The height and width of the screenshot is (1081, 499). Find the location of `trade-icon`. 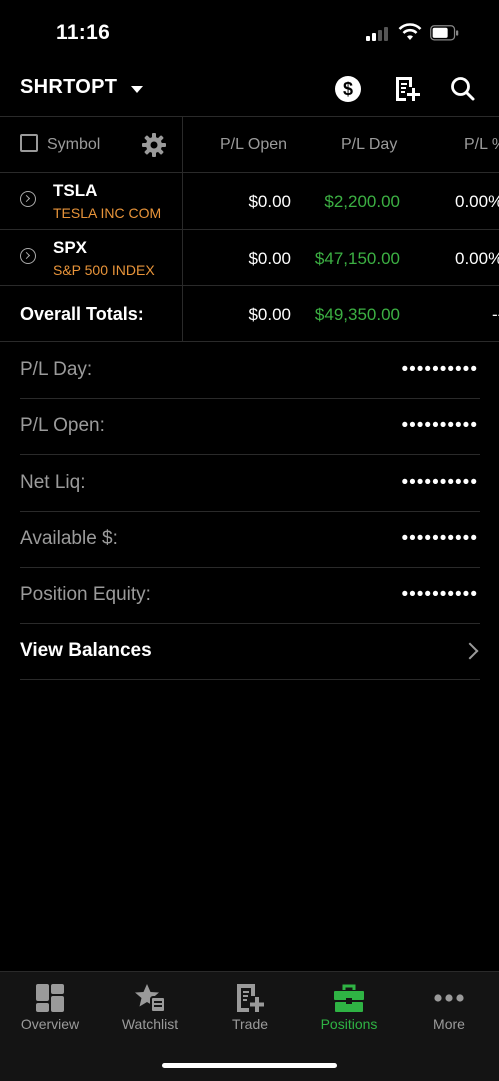

trade-icon is located at coordinates (250, 998).